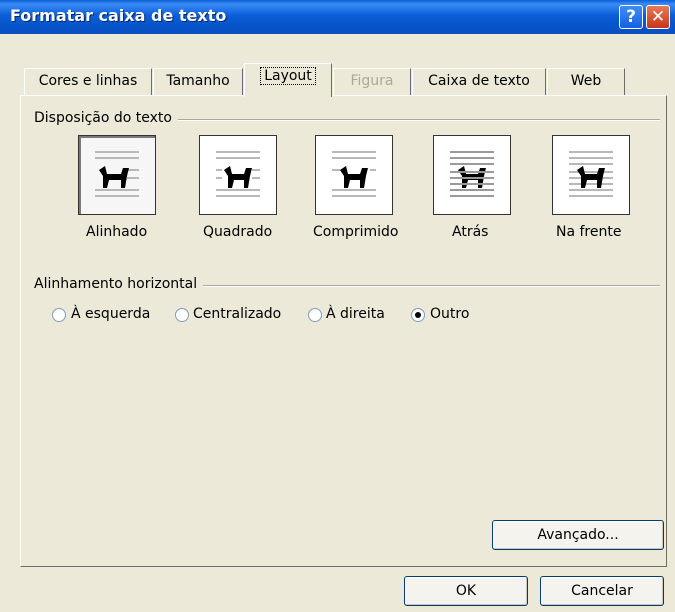 The height and width of the screenshot is (612, 675). I want to click on tab-web: Web, so click(586, 81).